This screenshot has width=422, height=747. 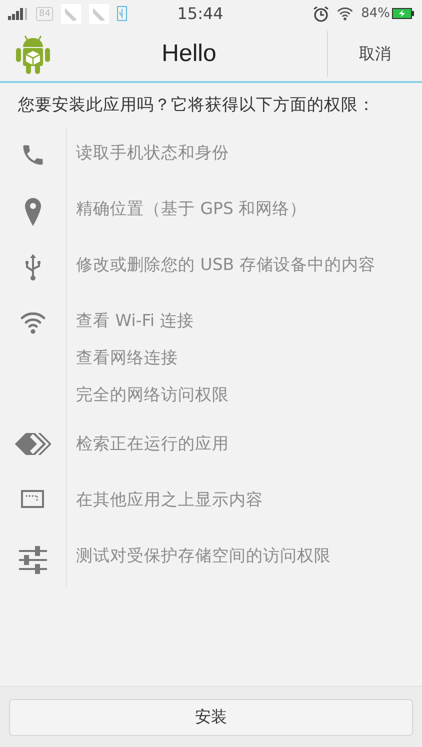 What do you see at coordinates (33, 212) in the screenshot?
I see `location-pin-icon` at bounding box center [33, 212].